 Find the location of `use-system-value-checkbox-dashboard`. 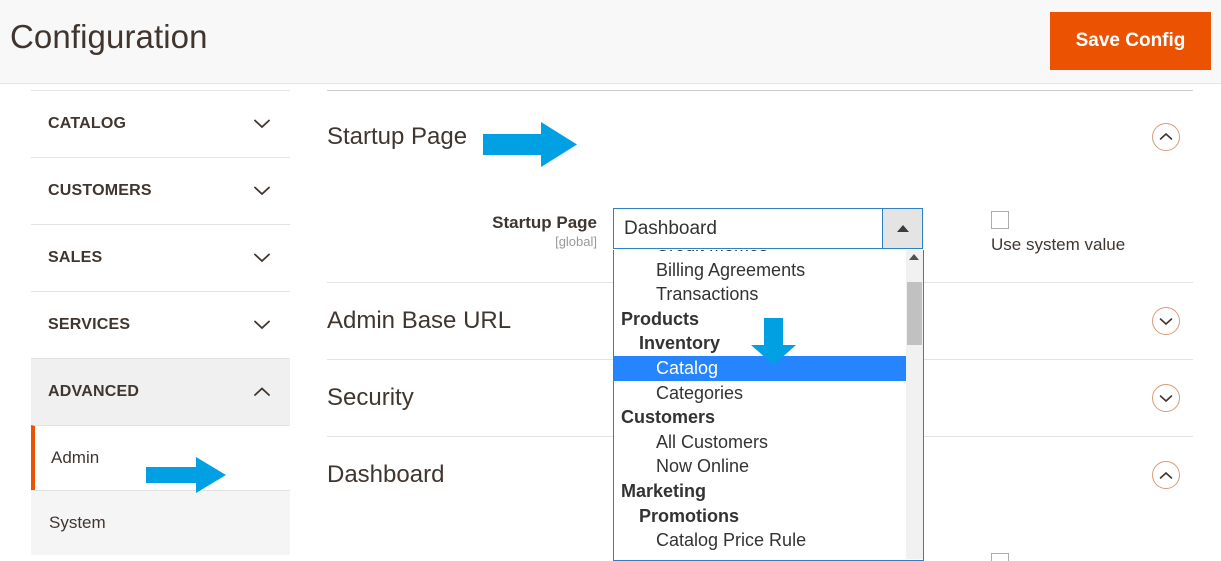

use-system-value-checkbox-dashboard is located at coordinates (1000, 557).